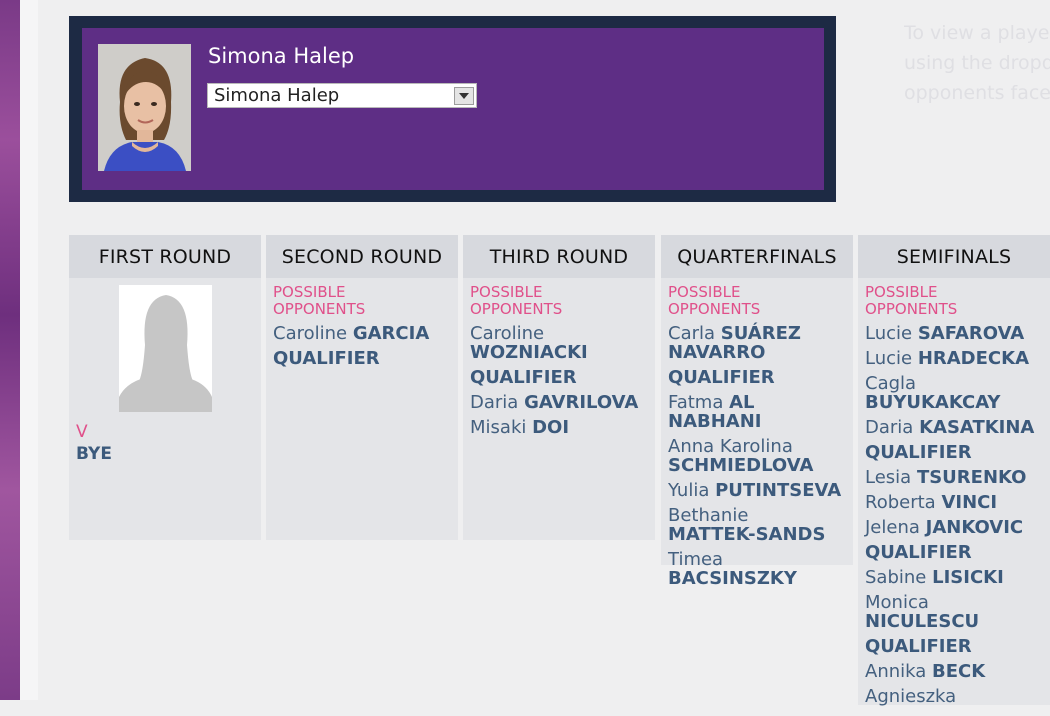 The width and height of the screenshot is (1050, 716). Describe the element at coordinates (954, 671) in the screenshot. I see `opponent-link: Annika BECK` at that location.